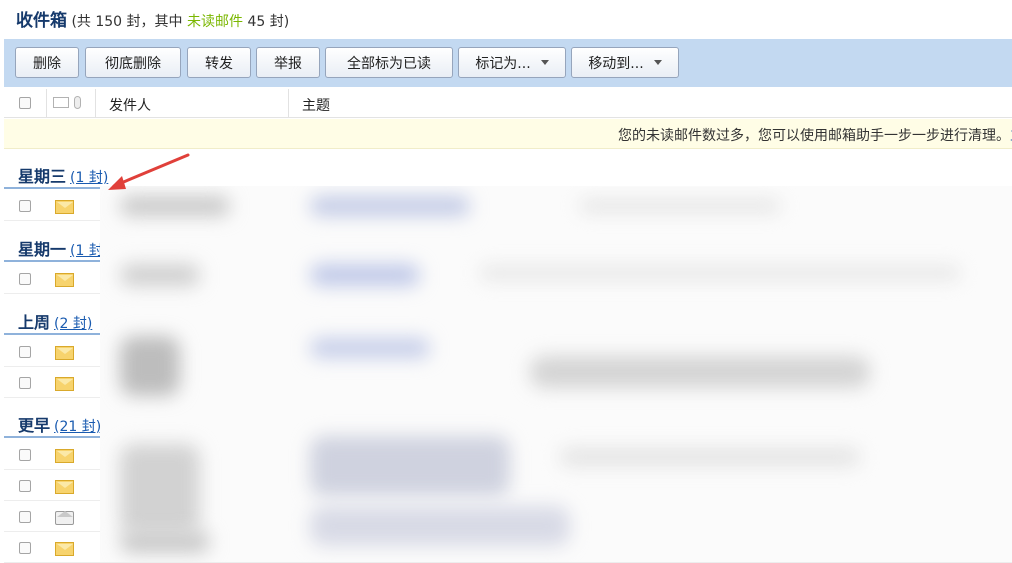  I want to click on group-header-last-week: 上周 (2 封), so click(55, 321).